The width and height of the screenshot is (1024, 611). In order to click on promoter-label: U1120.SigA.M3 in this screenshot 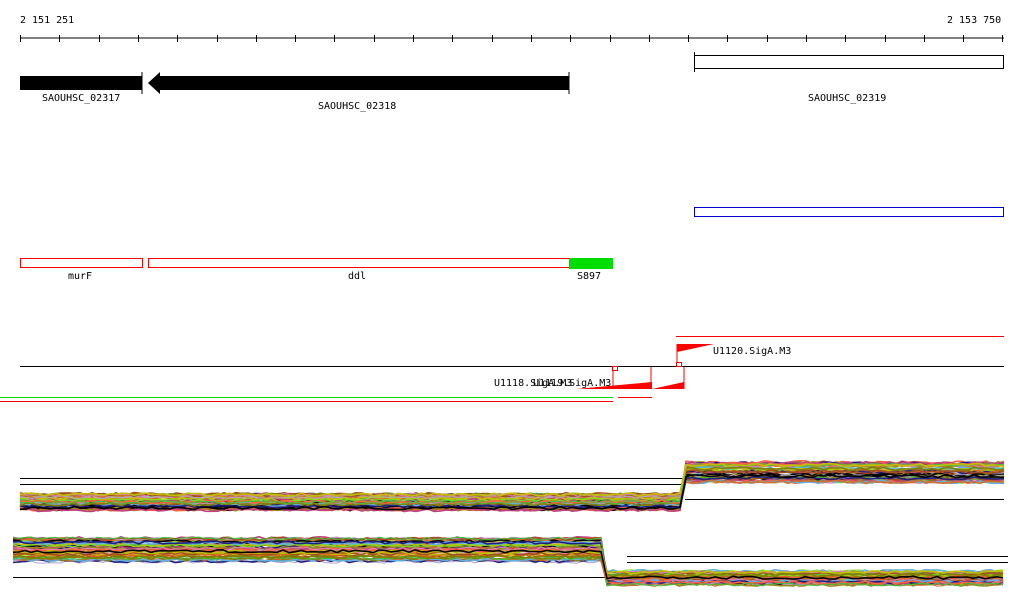, I will do `click(752, 351)`.